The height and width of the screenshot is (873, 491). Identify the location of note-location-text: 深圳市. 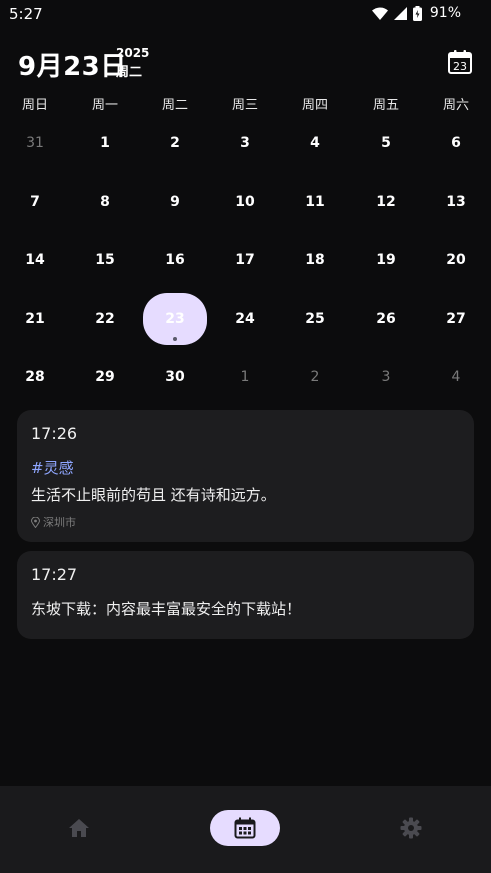
(59, 522).